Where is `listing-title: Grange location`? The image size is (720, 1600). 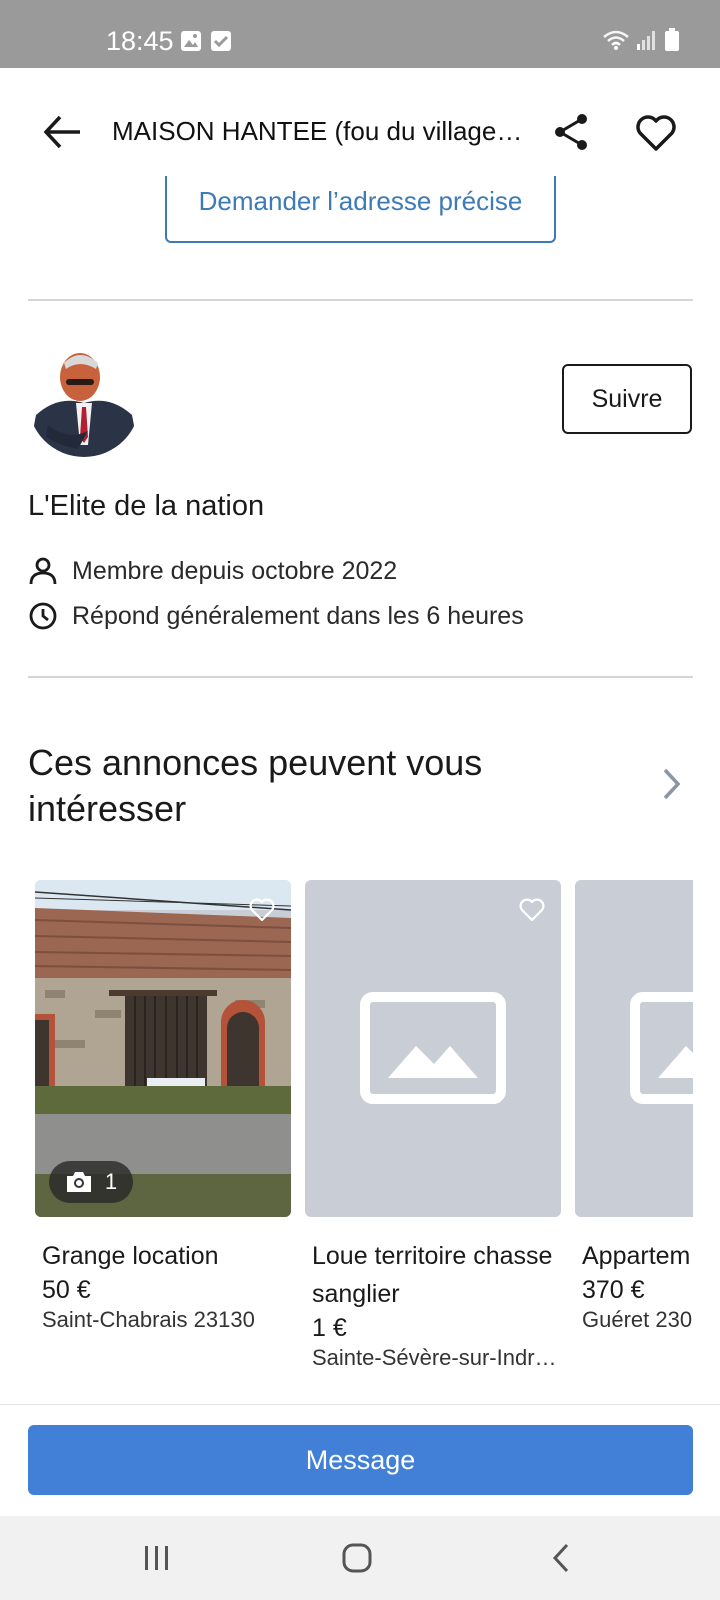
listing-title: Grange location is located at coordinates (130, 1256).